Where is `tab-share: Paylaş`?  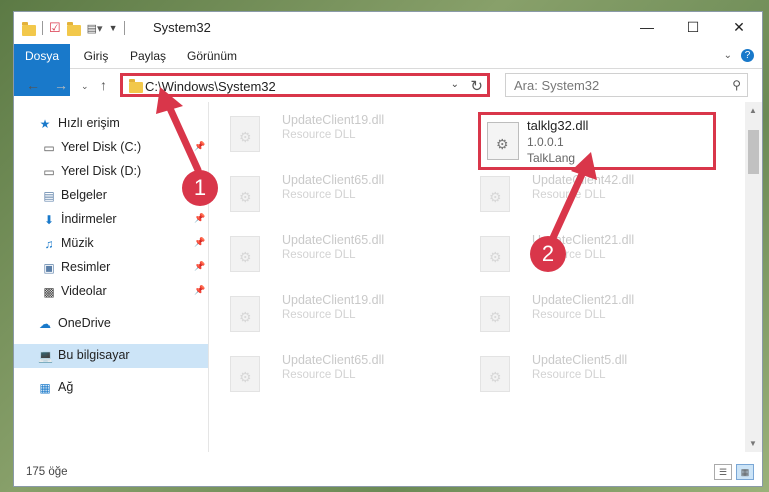
tab-share: Paylaş is located at coordinates (148, 56).